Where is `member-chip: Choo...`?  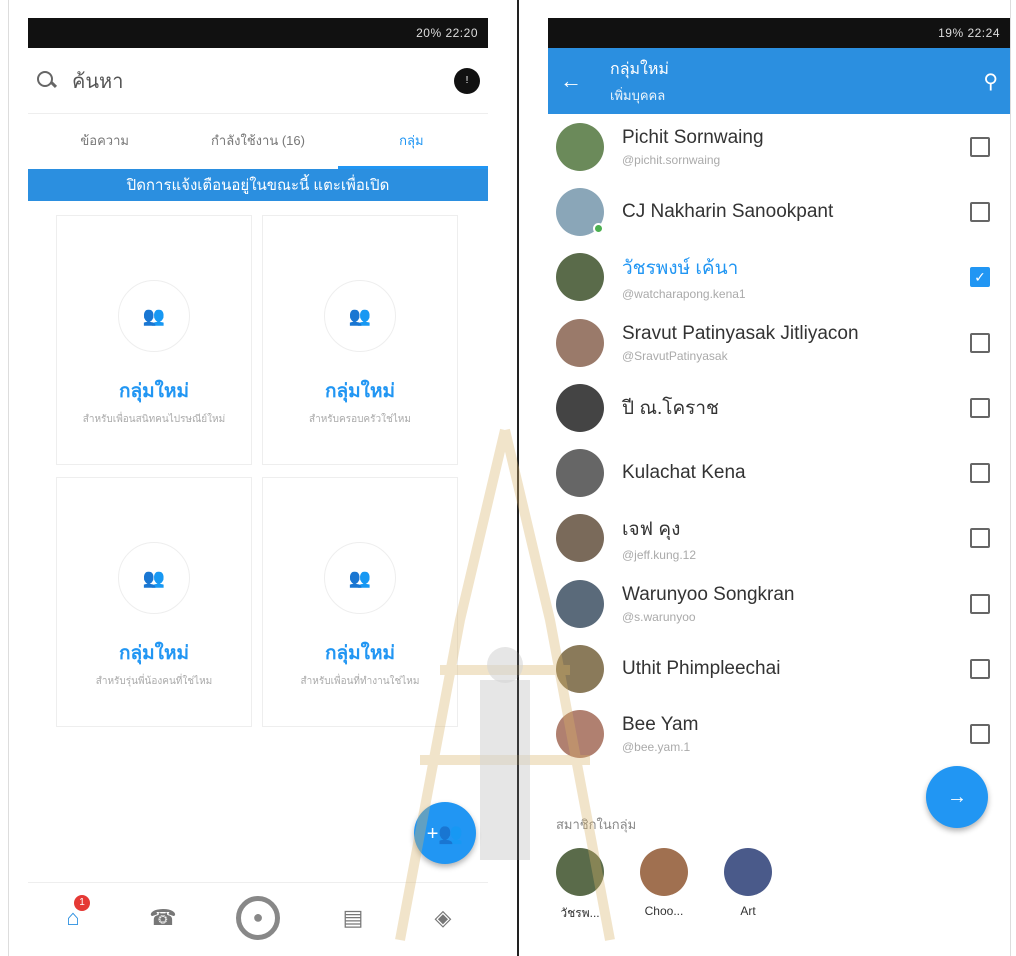
member-chip: Choo... is located at coordinates (664, 883).